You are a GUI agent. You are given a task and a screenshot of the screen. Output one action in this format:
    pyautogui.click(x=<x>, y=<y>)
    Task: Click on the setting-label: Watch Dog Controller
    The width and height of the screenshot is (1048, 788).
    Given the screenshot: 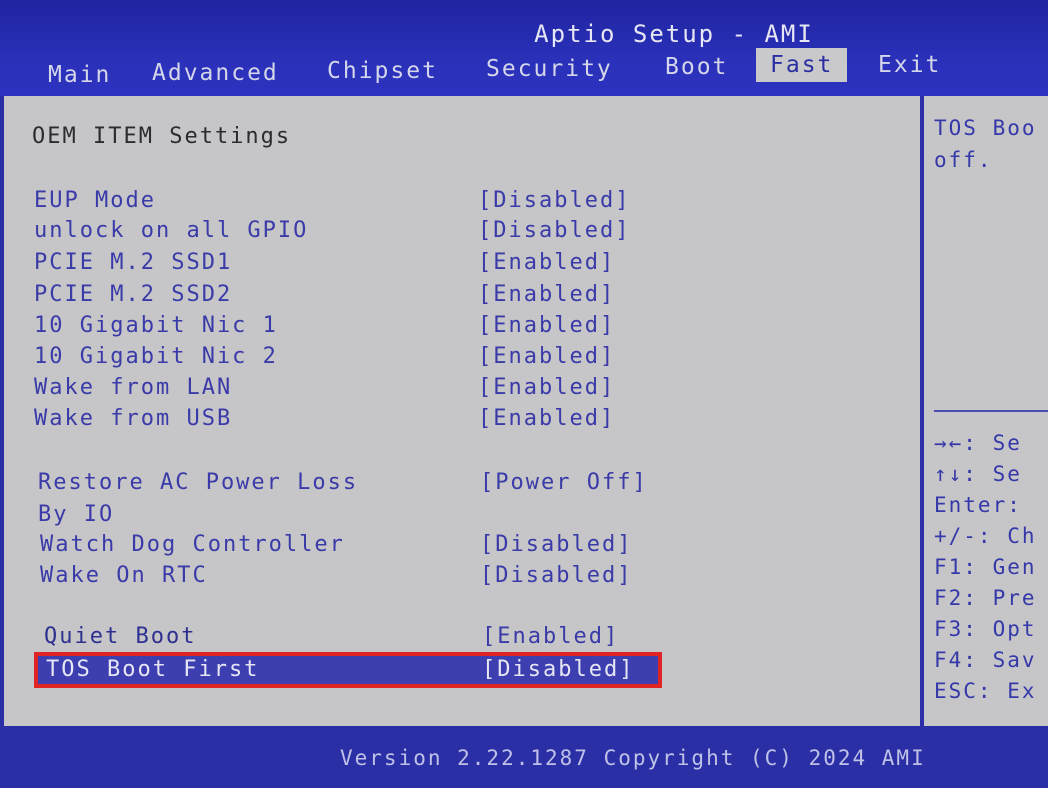 What is the action you would take?
    pyautogui.click(x=192, y=544)
    